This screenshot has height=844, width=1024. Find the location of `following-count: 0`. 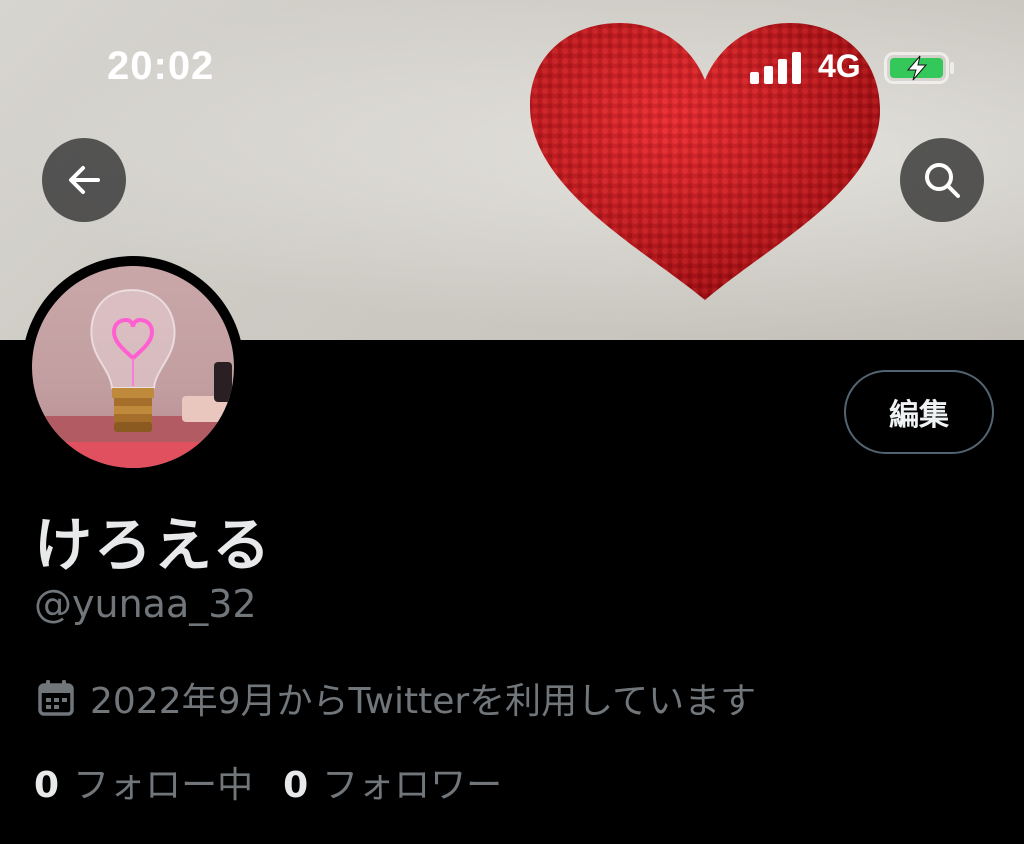

following-count: 0 is located at coordinates (47, 785).